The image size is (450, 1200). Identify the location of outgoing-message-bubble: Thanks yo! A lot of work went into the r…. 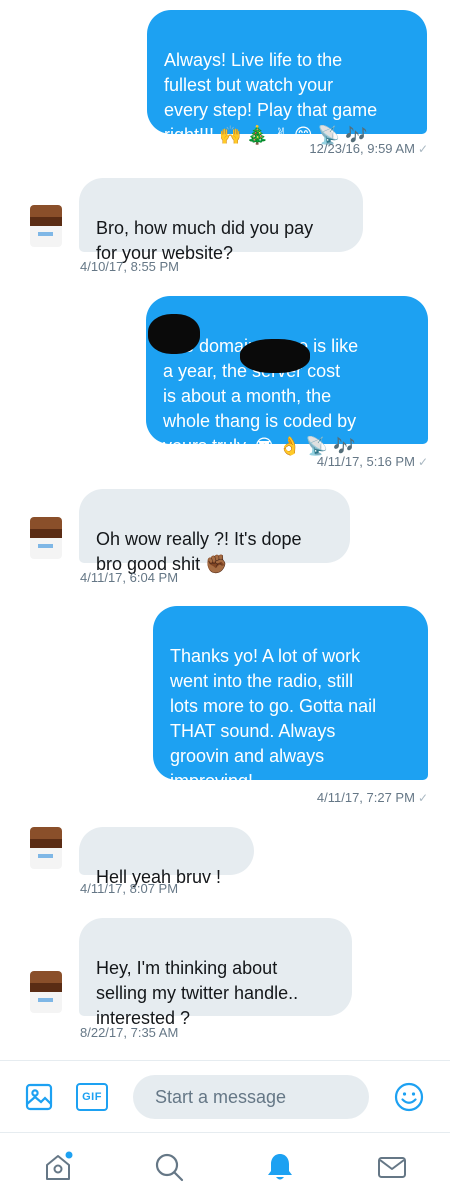
(290, 698).